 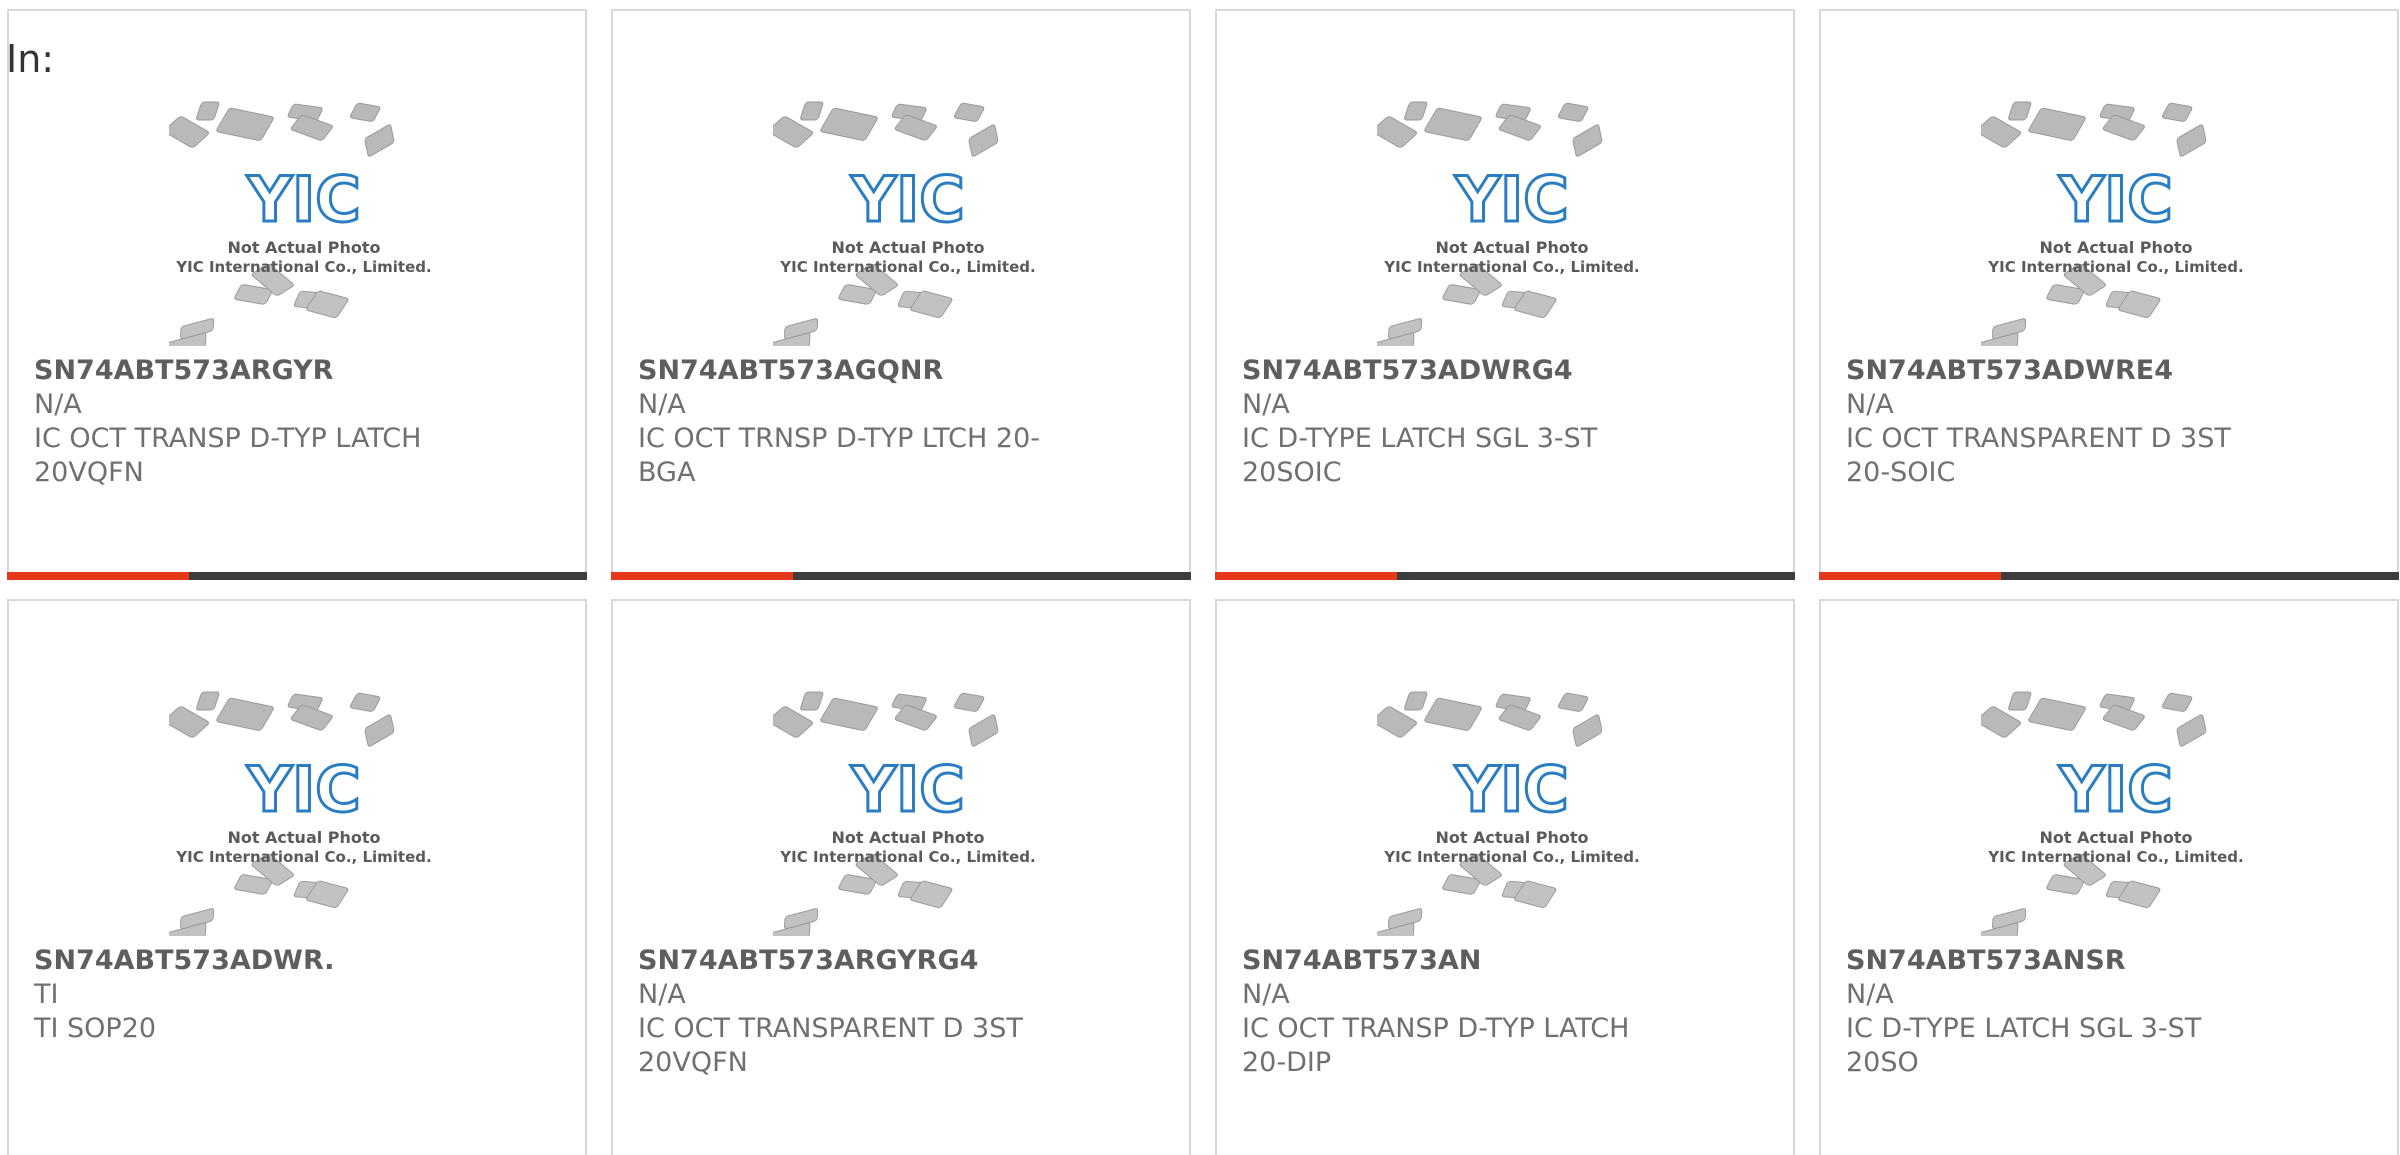 I want to click on description: IC D-TYPE LATCH SGL 3-ST 20SOIC, so click(x=1420, y=455).